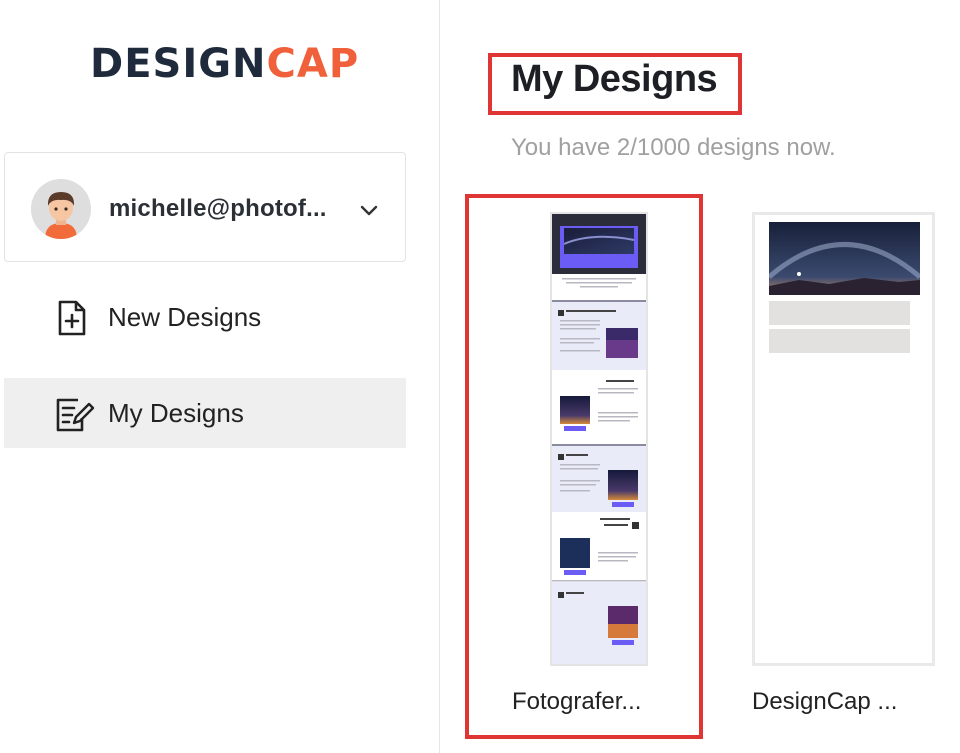 The image size is (960, 753). I want to click on designs-count-text: You have 2/1000 designs now., so click(673, 147).